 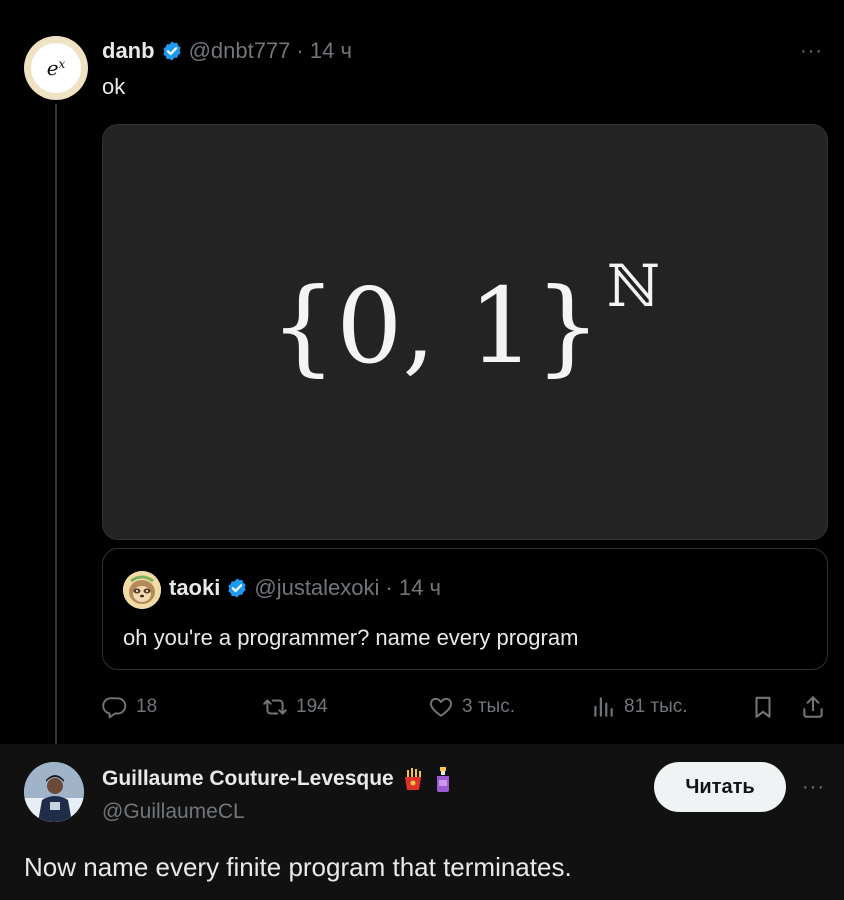 I want to click on media-formula: {0, 1} ℕ, so click(x=465, y=319).